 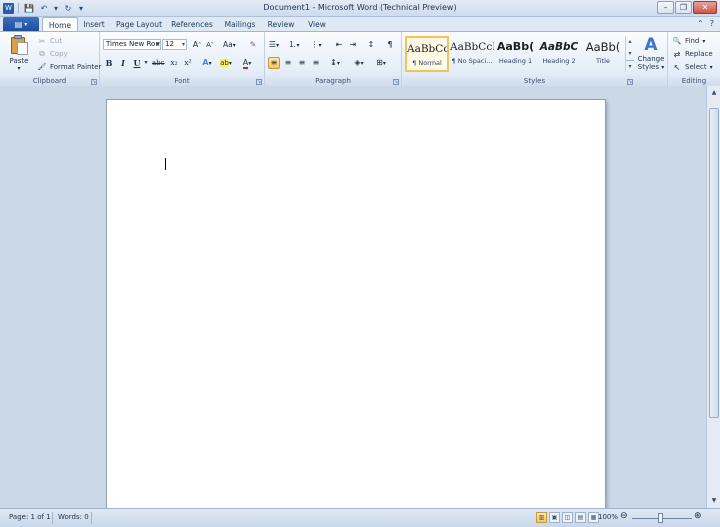 I want to click on clipboard-launcher-icon: ↘, so click(x=94, y=82).